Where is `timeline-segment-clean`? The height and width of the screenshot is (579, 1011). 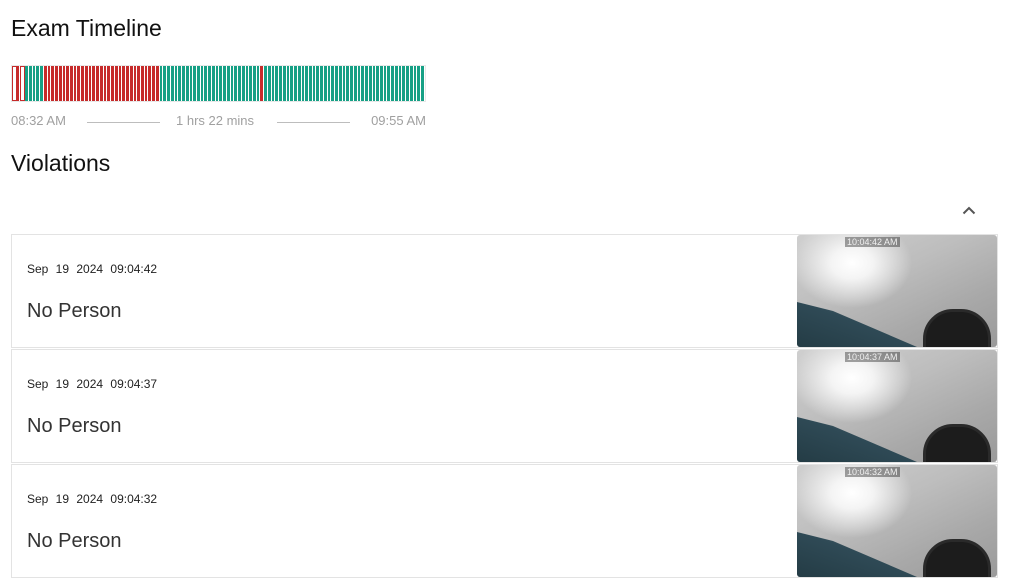
timeline-segment-clean is located at coordinates (423, 83).